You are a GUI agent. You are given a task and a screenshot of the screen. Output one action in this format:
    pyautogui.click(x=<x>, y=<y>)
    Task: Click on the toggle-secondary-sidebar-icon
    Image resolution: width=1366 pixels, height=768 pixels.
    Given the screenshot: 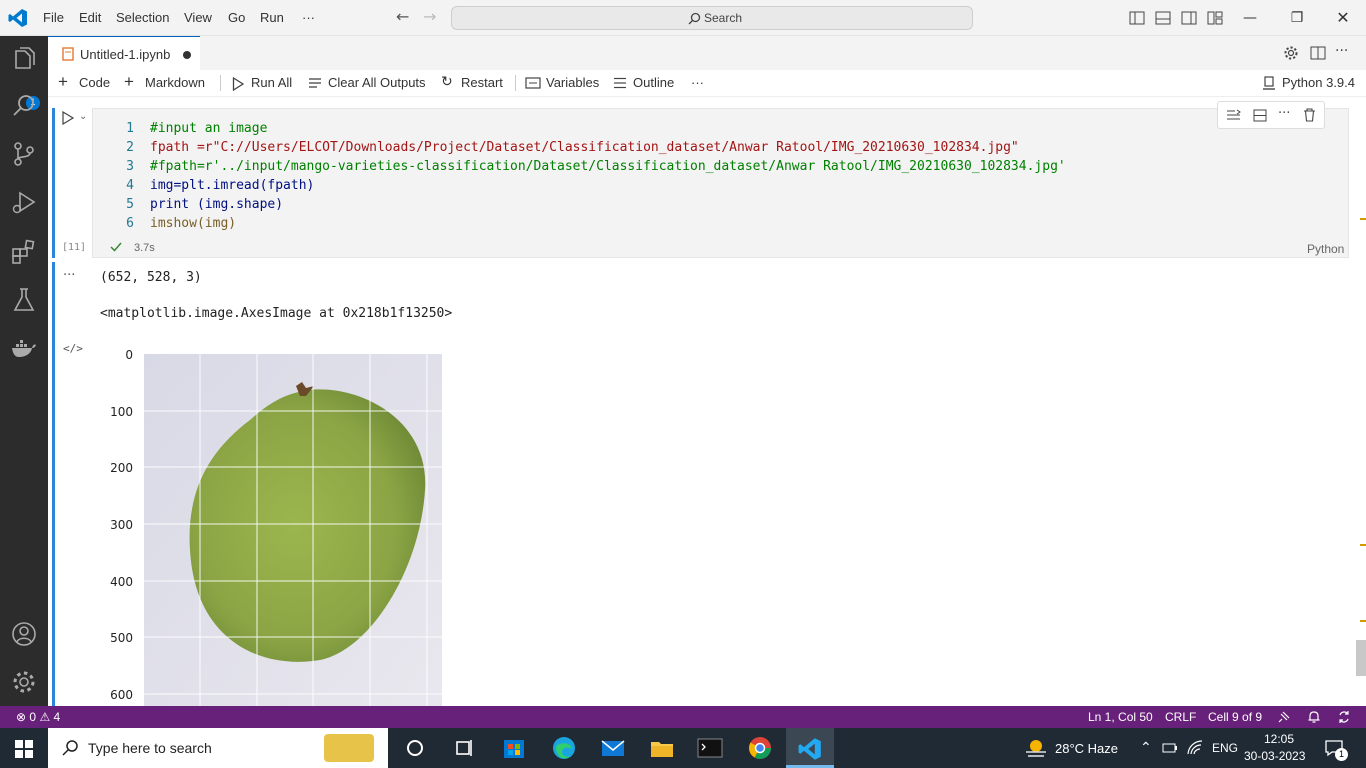 What is the action you would take?
    pyautogui.click(x=1189, y=18)
    